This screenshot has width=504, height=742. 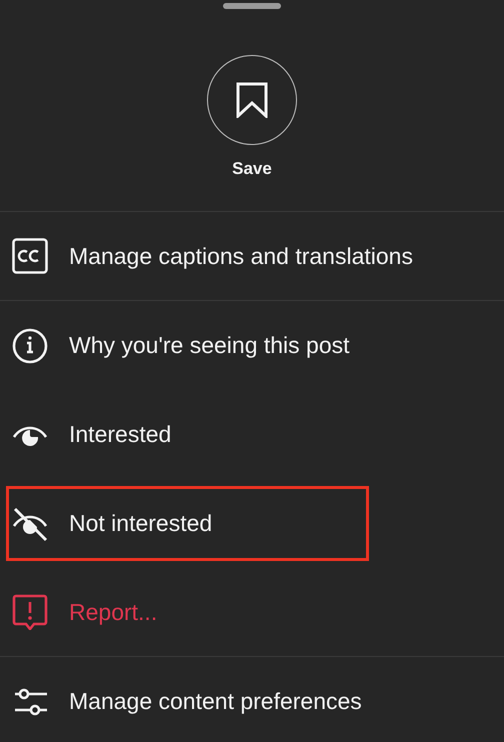 I want to click on bookmark-icon, so click(x=252, y=100).